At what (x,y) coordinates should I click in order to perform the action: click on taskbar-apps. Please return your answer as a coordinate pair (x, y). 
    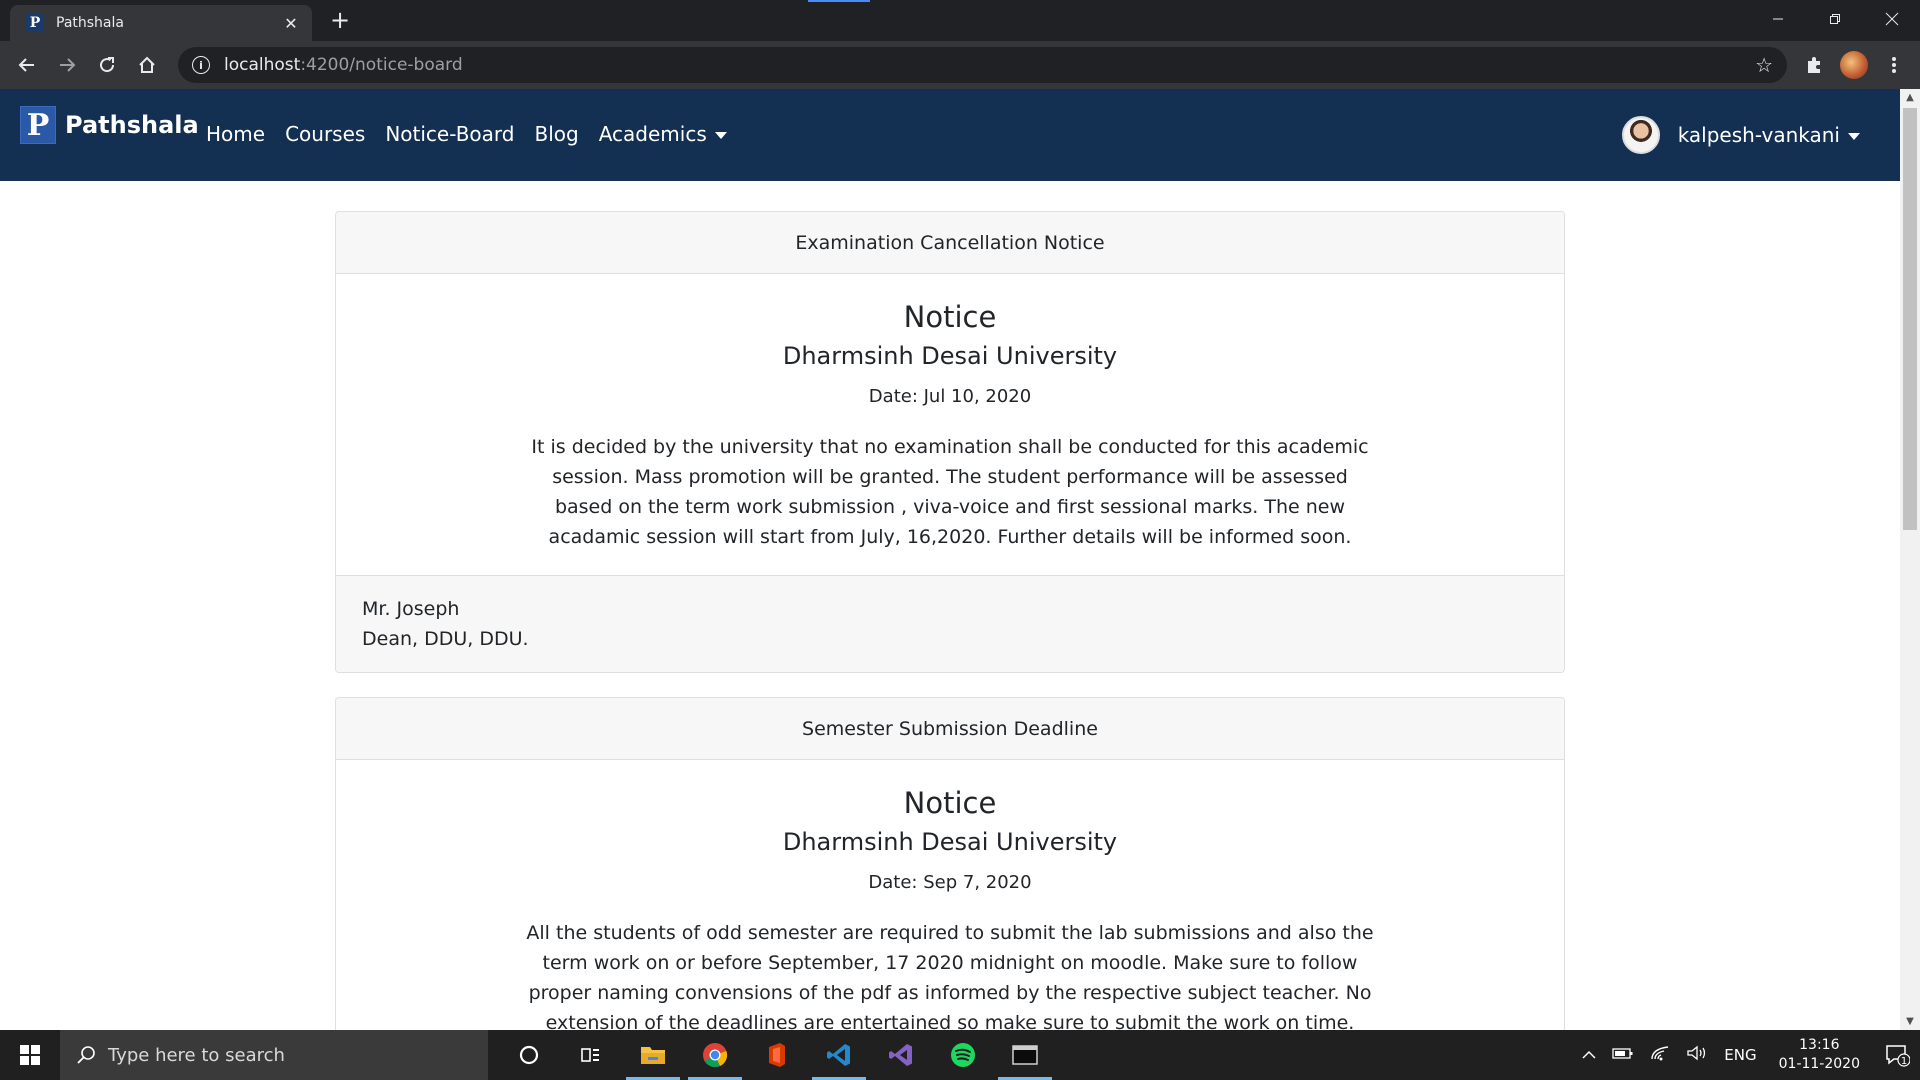
    Looking at the image, I should click on (777, 1055).